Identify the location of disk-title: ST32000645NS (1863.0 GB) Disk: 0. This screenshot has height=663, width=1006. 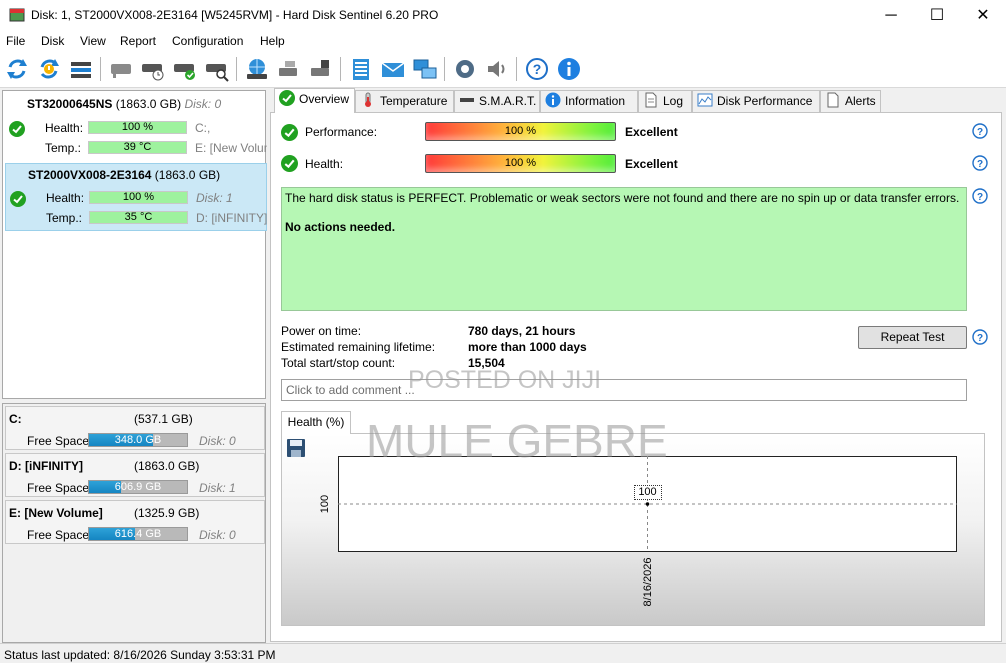
(124, 104).